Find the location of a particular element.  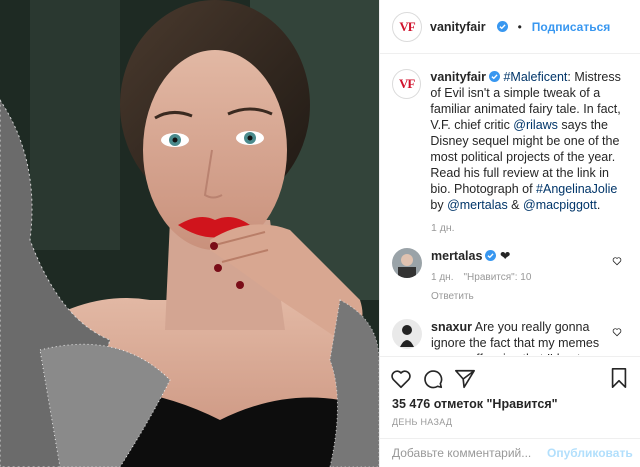

caption-time: 1 дн. is located at coordinates (443, 228).